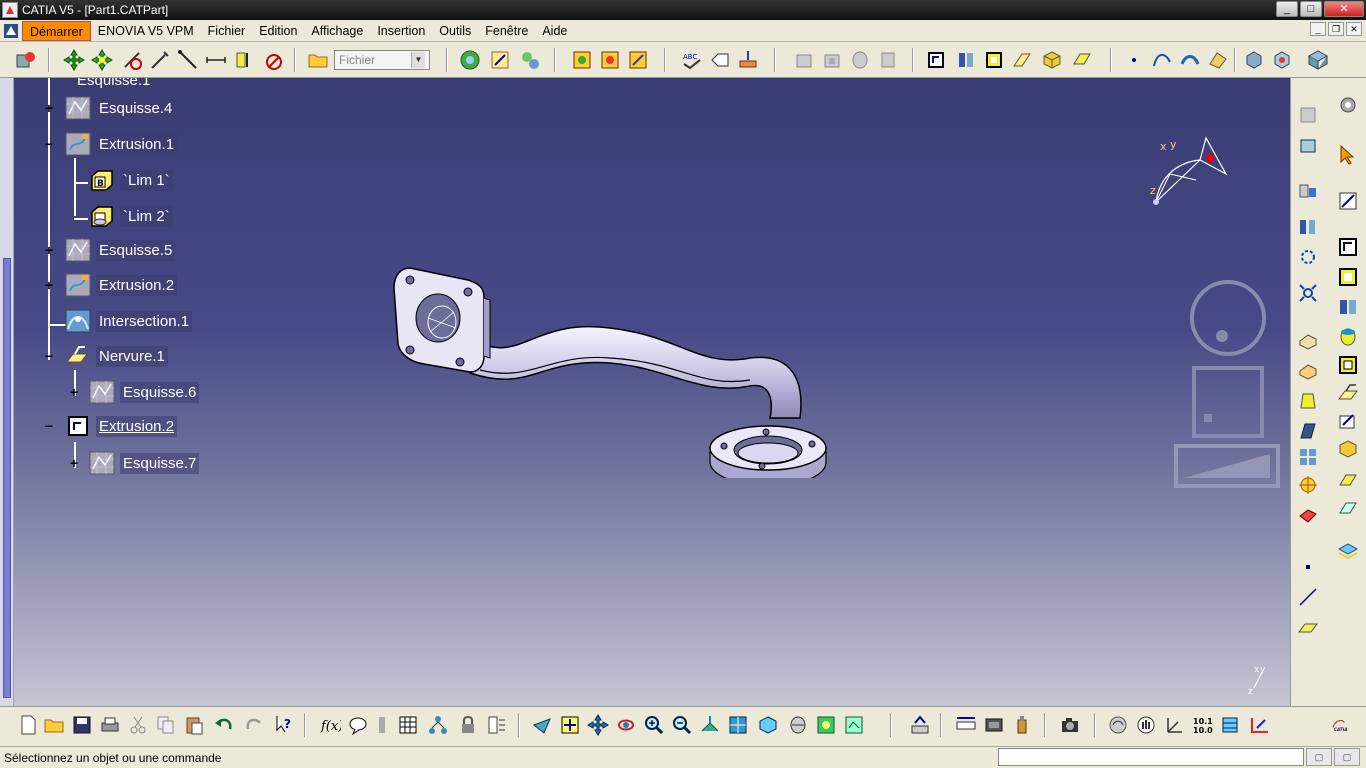 Image resolution: width=1366 pixels, height=768 pixels. Describe the element at coordinates (768, 725) in the screenshot. I see `isometric-icon` at that location.